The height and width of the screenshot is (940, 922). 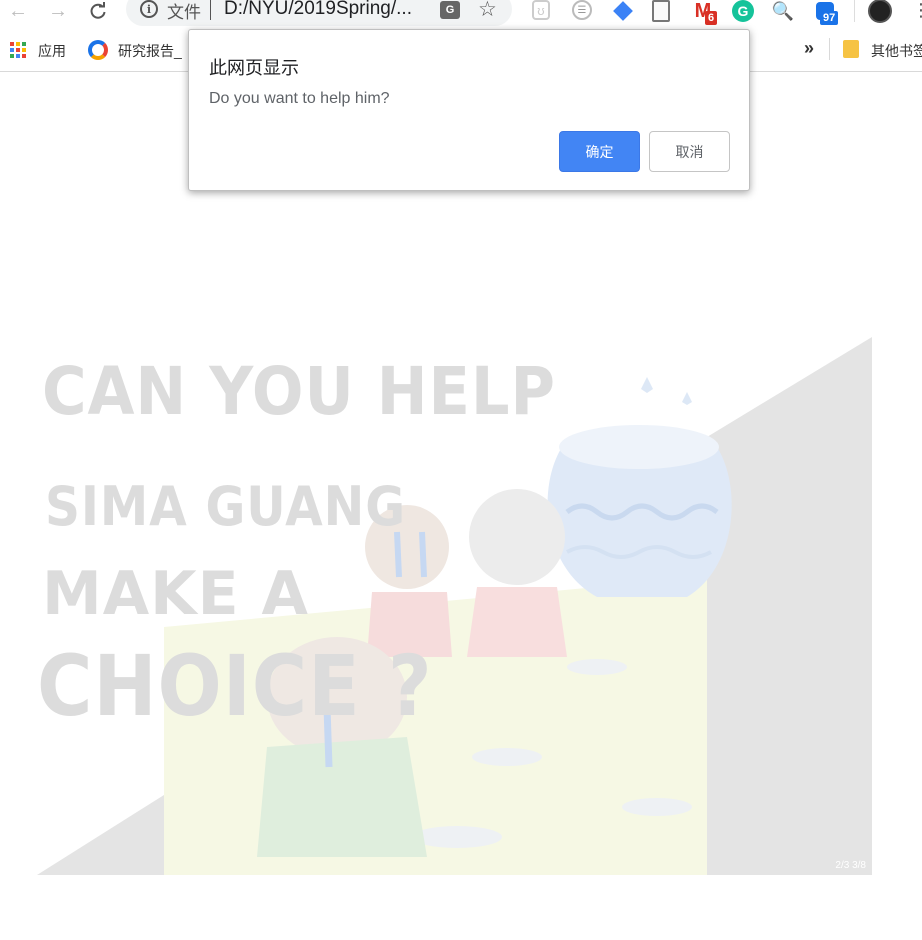 What do you see at coordinates (854, 11) in the screenshot?
I see `toolbar-divider` at bounding box center [854, 11].